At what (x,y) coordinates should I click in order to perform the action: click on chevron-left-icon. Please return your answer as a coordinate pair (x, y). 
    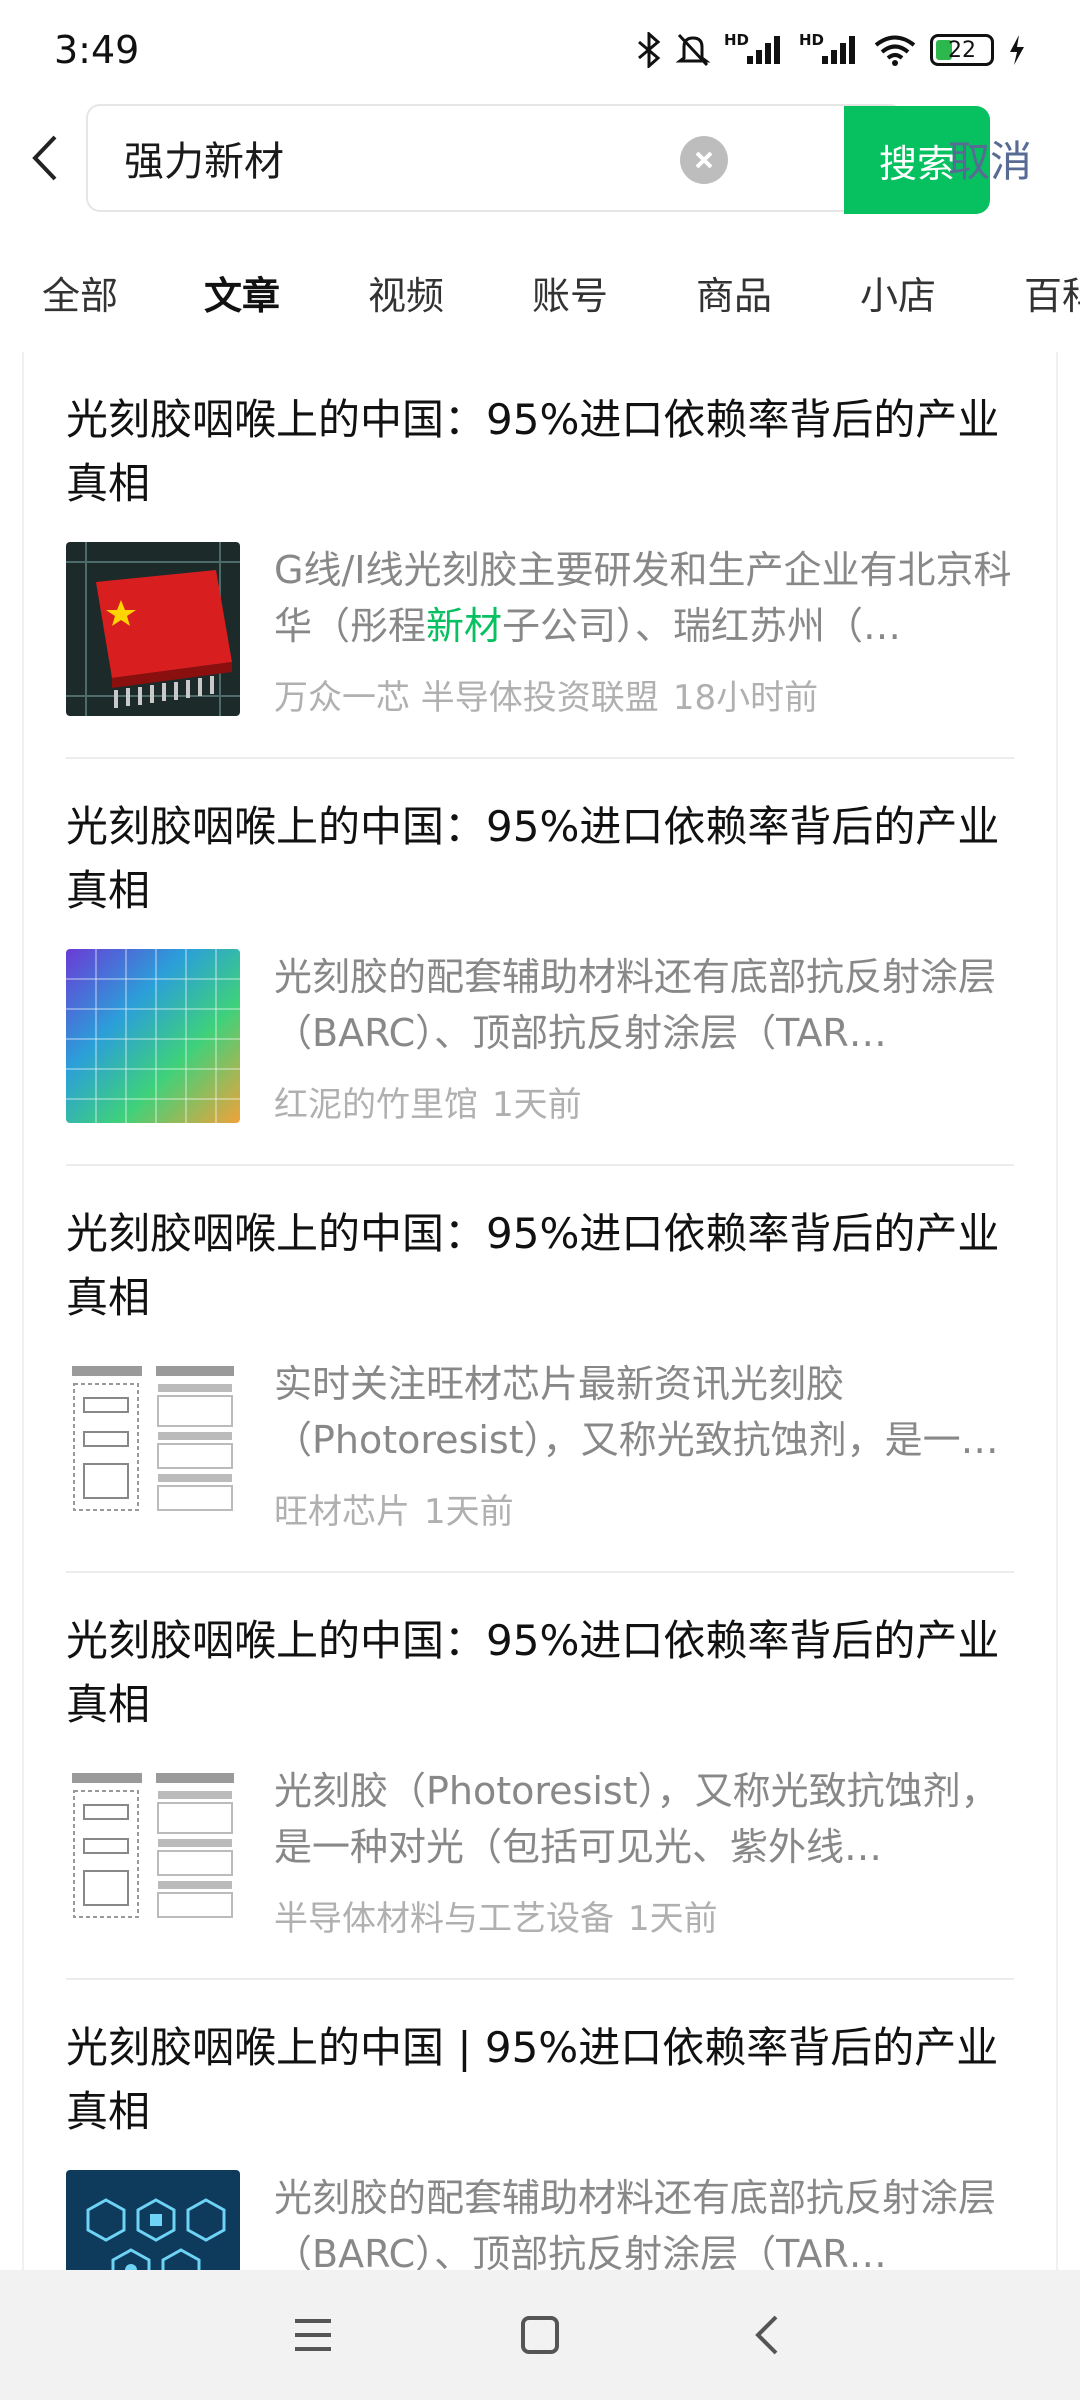
    Looking at the image, I should click on (44, 158).